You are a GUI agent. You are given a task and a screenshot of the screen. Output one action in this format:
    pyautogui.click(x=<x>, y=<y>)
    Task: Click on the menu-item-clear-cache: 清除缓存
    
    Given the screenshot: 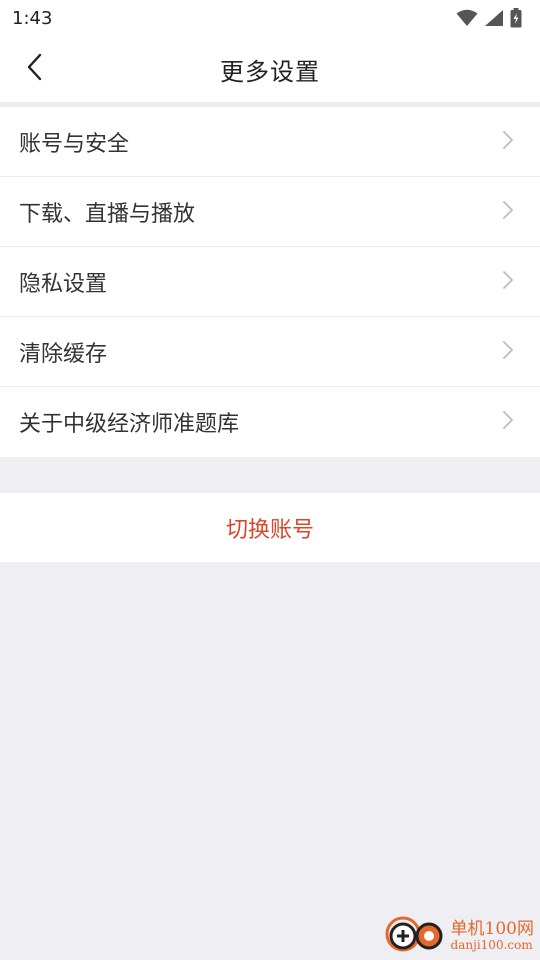 What is the action you would take?
    pyautogui.click(x=270, y=352)
    